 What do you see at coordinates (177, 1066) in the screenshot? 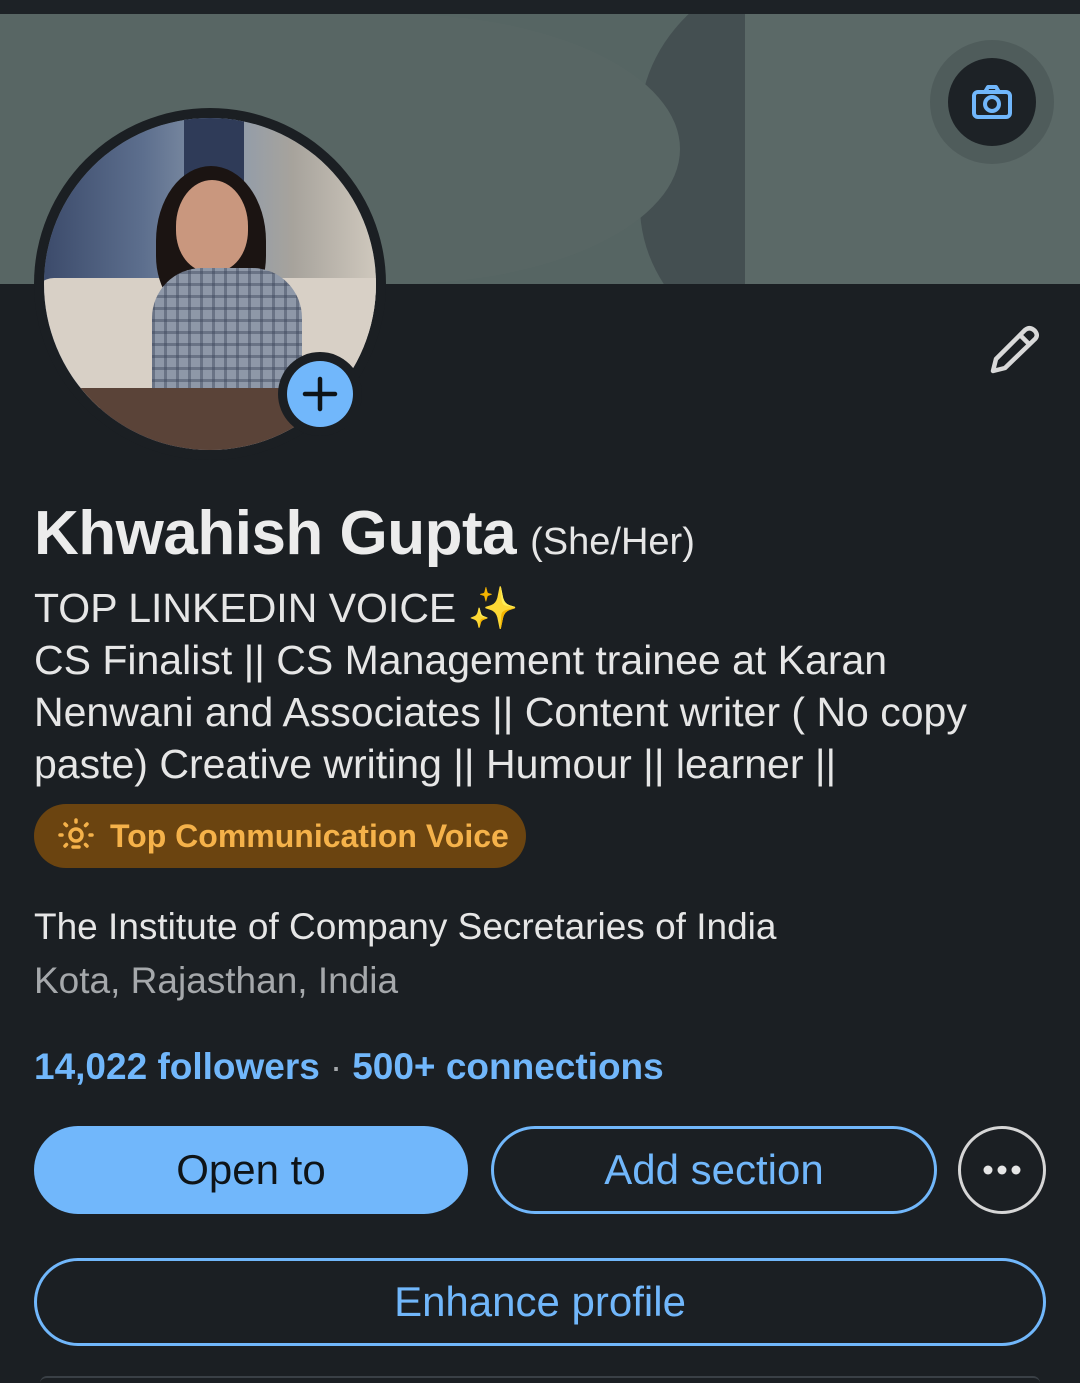
I see `followers-link: 14,022 followers` at bounding box center [177, 1066].